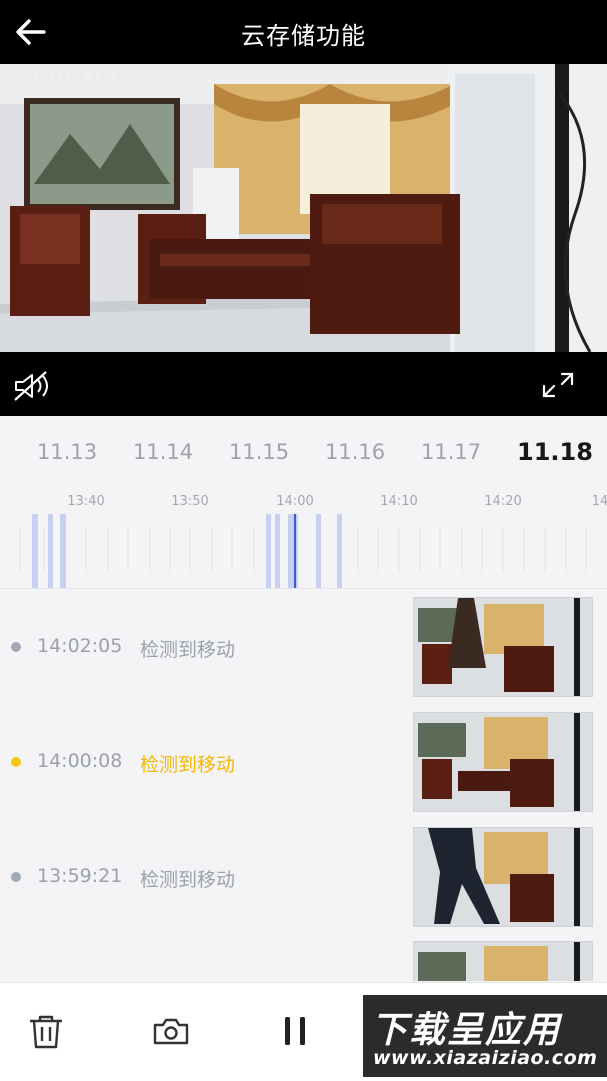  Describe the element at coordinates (355, 452) in the screenshot. I see `date-tab: 11.16` at that location.